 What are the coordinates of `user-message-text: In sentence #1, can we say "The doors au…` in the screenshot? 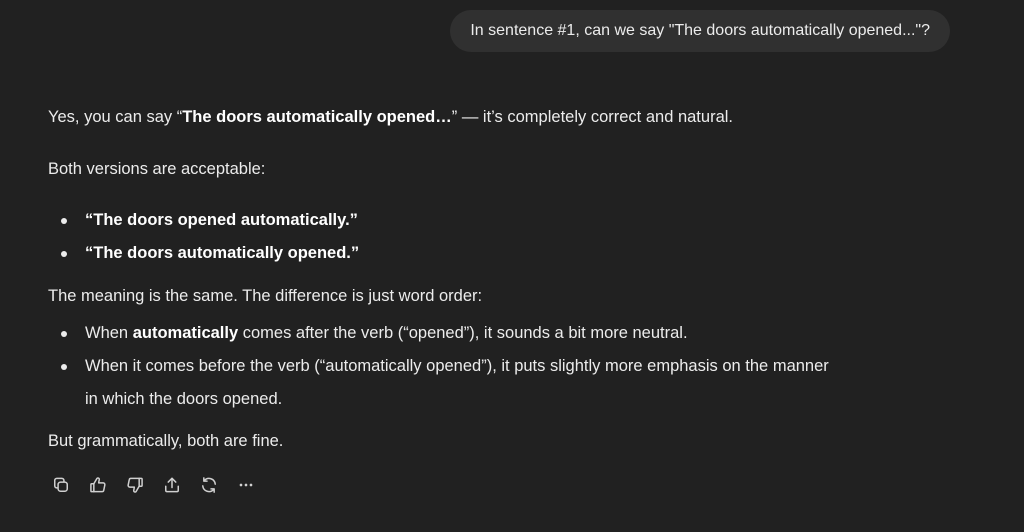 It's located at (700, 30).